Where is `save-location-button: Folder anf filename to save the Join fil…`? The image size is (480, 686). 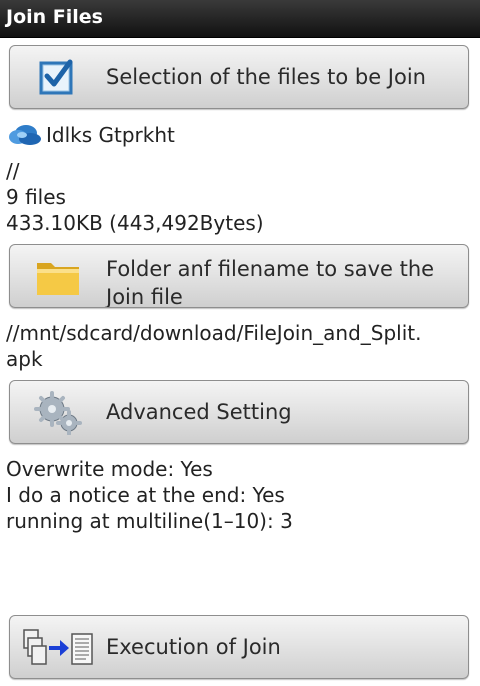
save-location-button: Folder anf filename to save the Join fil… is located at coordinates (239, 276).